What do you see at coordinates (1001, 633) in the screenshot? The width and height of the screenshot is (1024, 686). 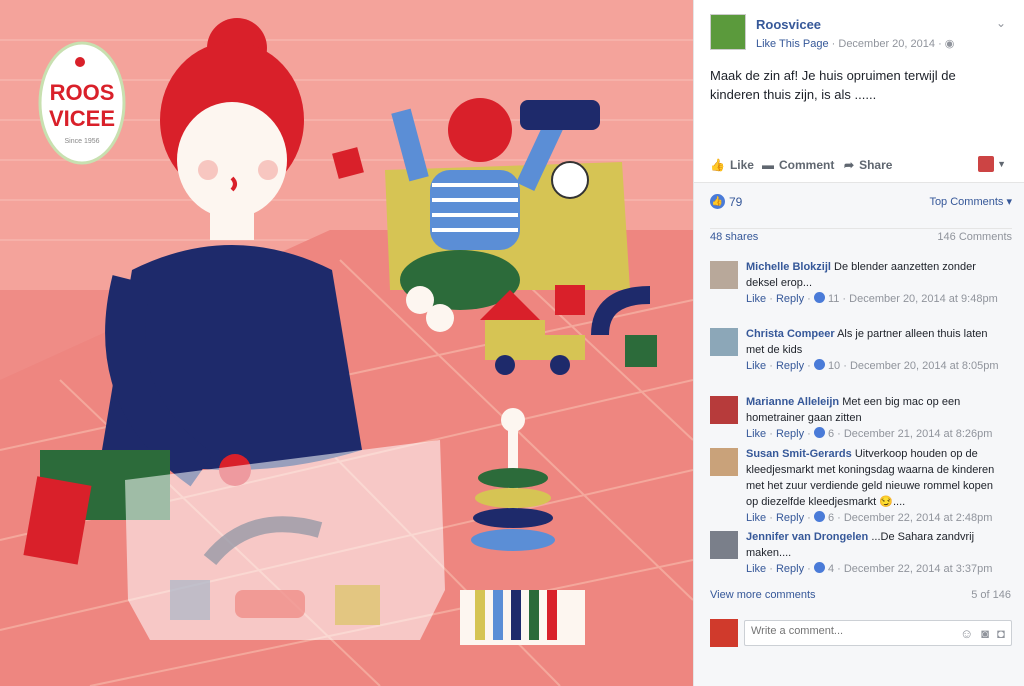 I see `sticker-icon: ◘` at bounding box center [1001, 633].